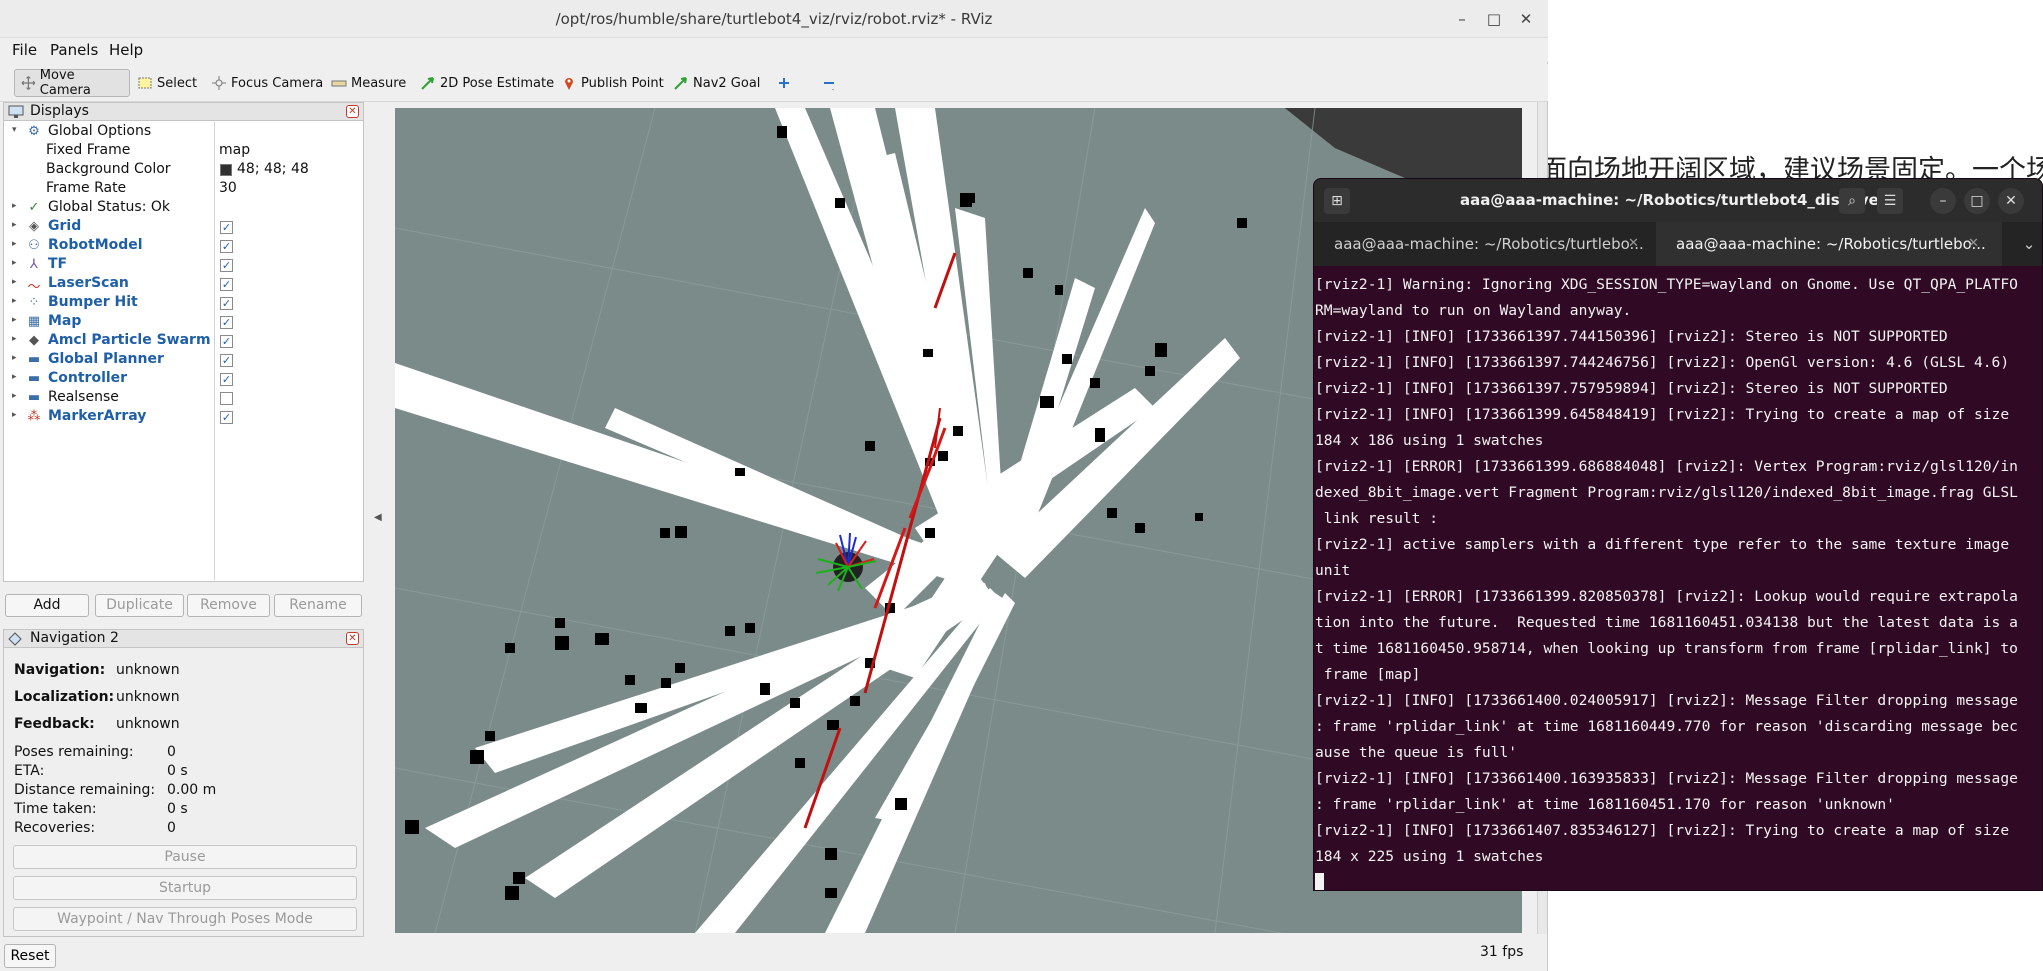 This screenshot has height=971, width=2043. I want to click on tree-item-markerarray: ▸ ⁂ MarkerArray ✓, so click(183, 417).